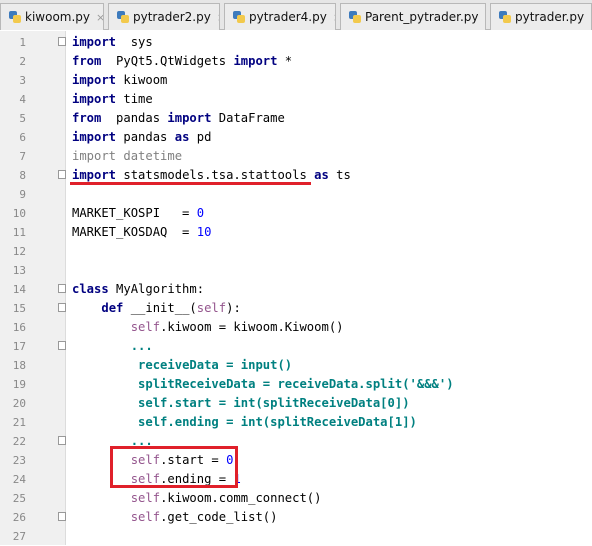 Image resolution: width=592 pixels, height=546 pixels. I want to click on code-token: PyQt5.QtWidgets, so click(167, 61).